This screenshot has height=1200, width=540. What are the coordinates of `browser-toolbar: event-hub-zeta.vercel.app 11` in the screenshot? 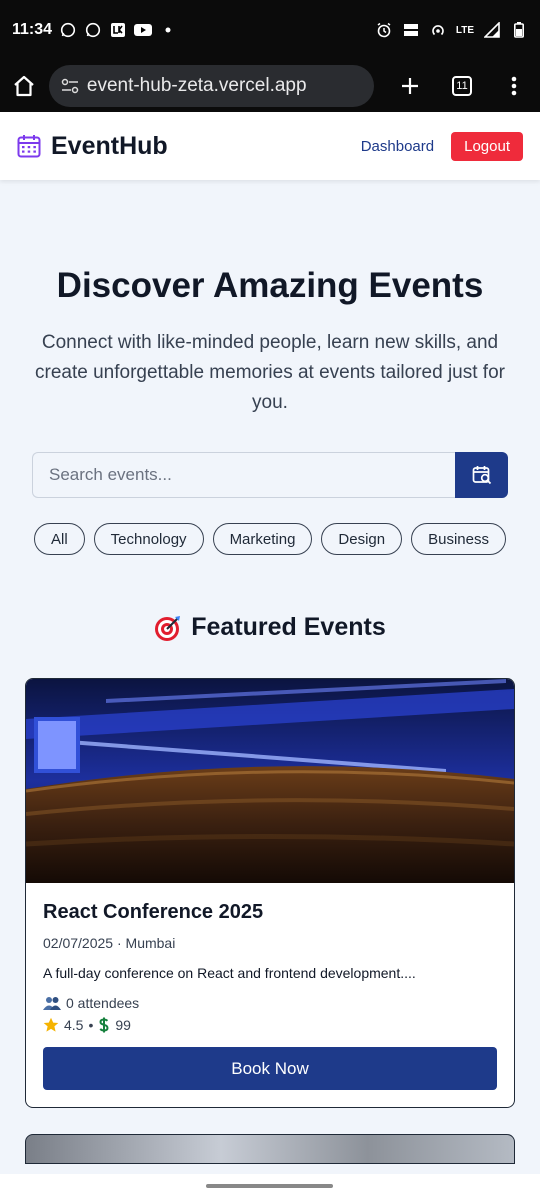 It's located at (270, 86).